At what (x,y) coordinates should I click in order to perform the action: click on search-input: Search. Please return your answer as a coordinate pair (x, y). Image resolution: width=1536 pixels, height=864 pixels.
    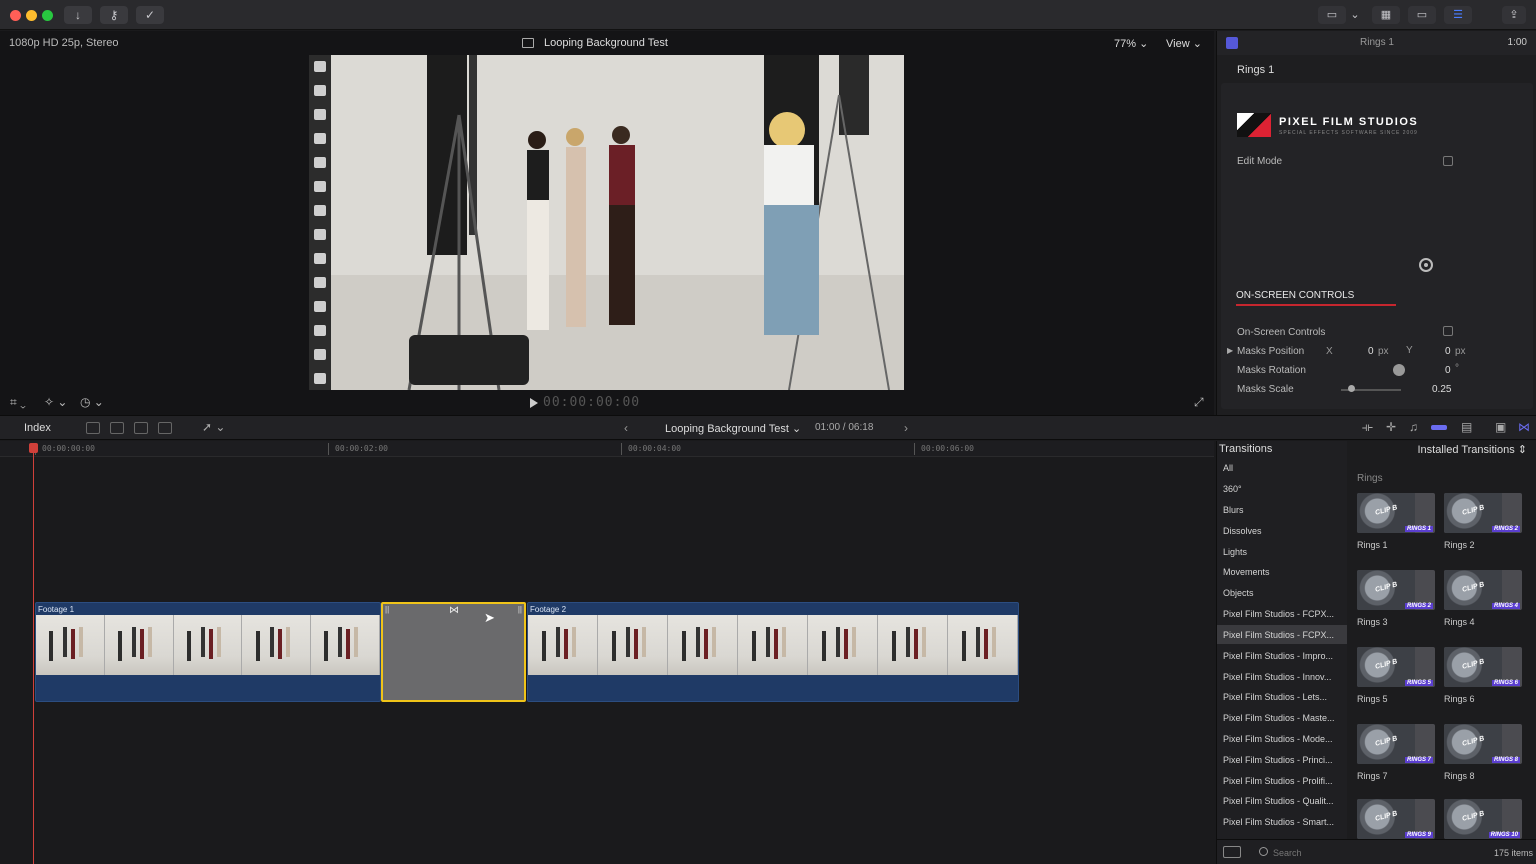
    Looking at the image, I should click on (1287, 853).